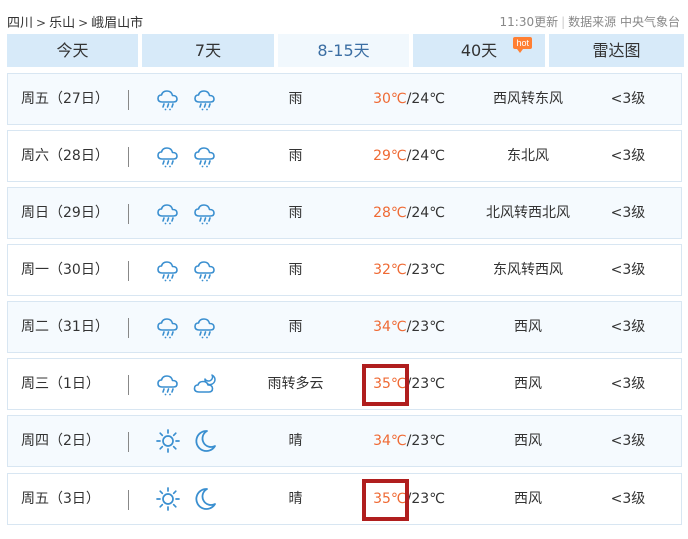 The image size is (688, 539). What do you see at coordinates (65, 270) in the screenshot?
I see `forecast-date: 周一（30日）` at bounding box center [65, 270].